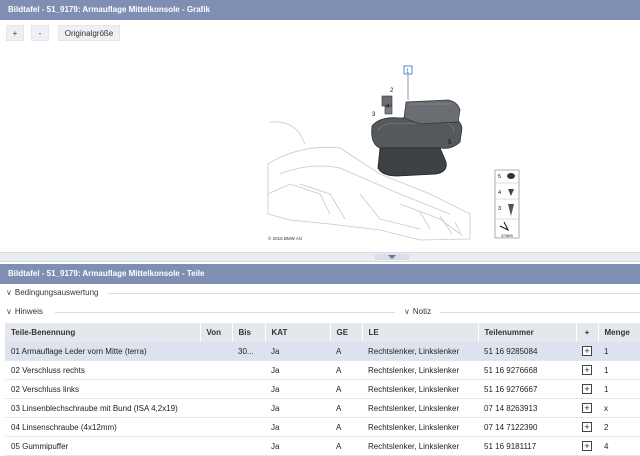 This screenshot has height=456, width=640. Describe the element at coordinates (619, 427) in the screenshot. I see `part-quantity: 2` at that location.